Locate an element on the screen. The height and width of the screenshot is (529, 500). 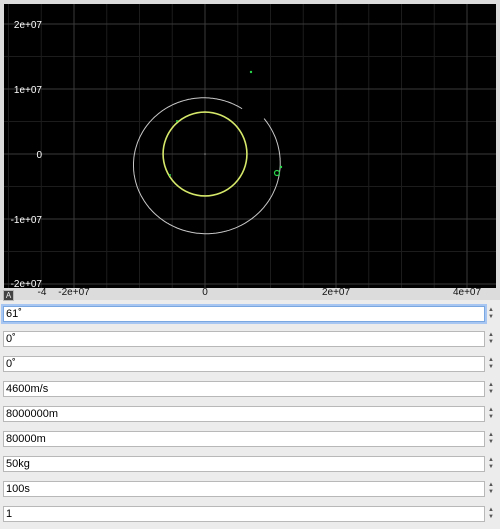
field-row-launch-angle: ▲ ▼ is located at coordinates (250, 315).